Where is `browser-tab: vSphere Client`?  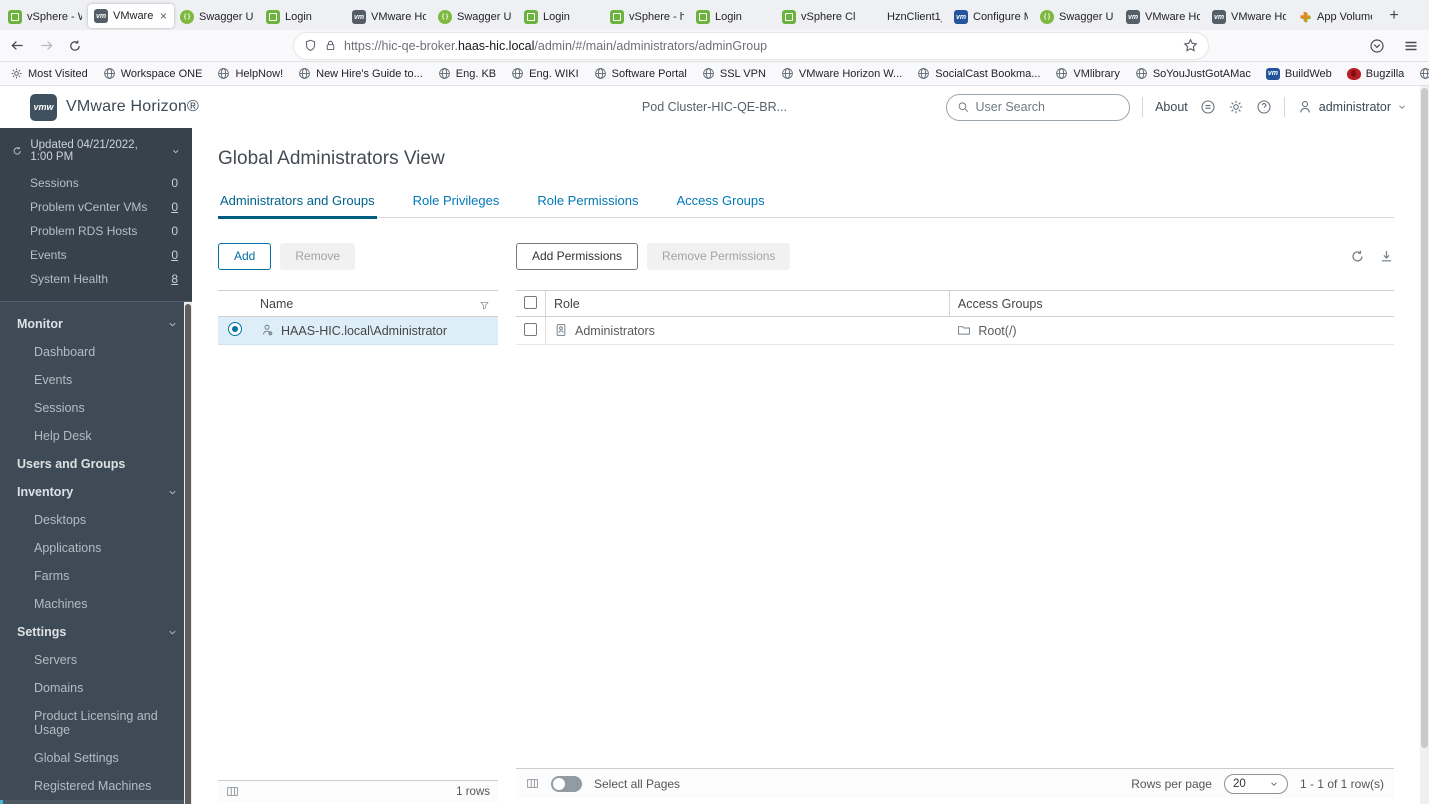
browser-tab: vSphere Client is located at coordinates (819, 17).